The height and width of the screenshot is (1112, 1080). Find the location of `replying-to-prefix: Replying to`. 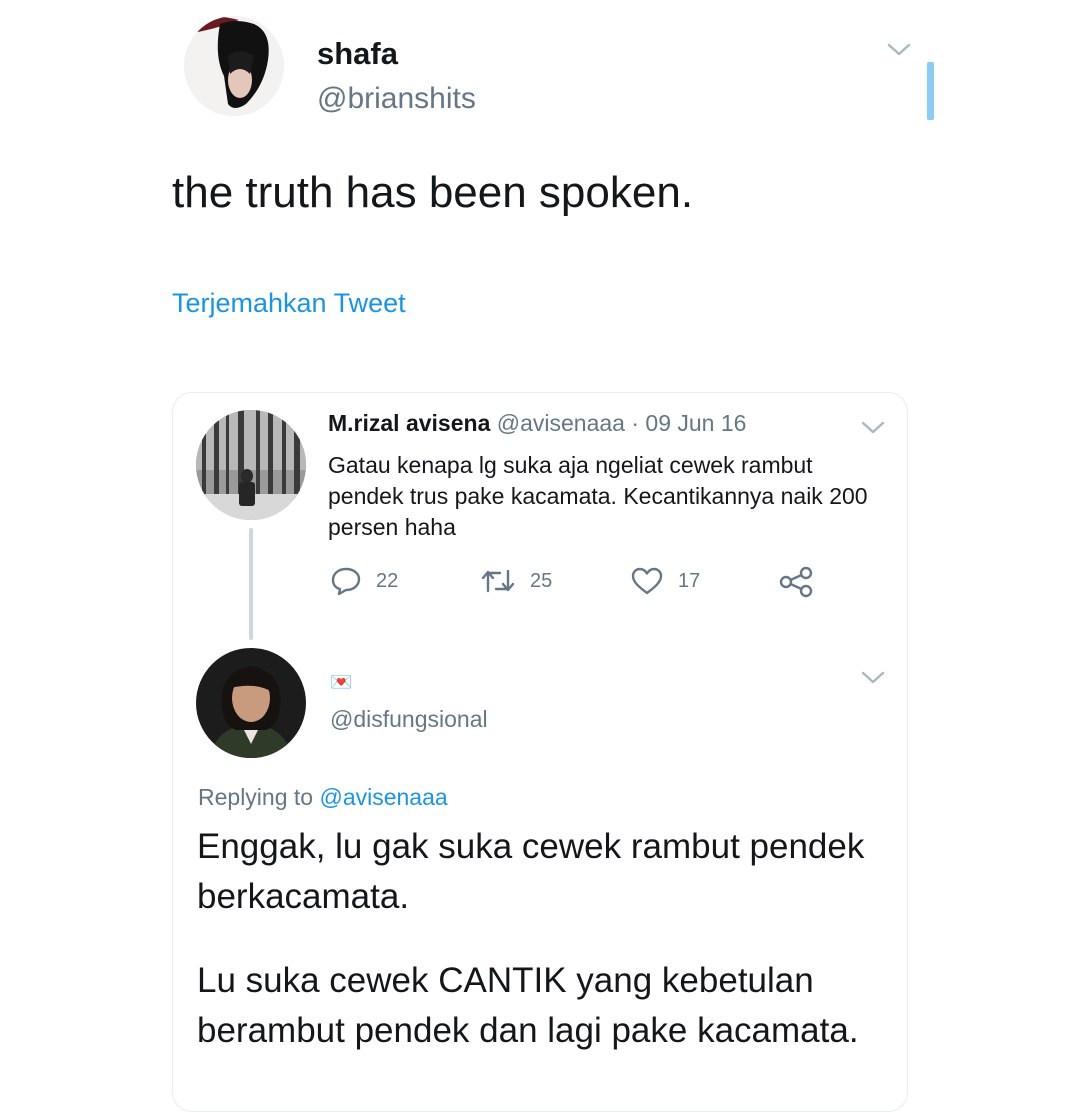

replying-to-prefix: Replying to is located at coordinates (256, 797).